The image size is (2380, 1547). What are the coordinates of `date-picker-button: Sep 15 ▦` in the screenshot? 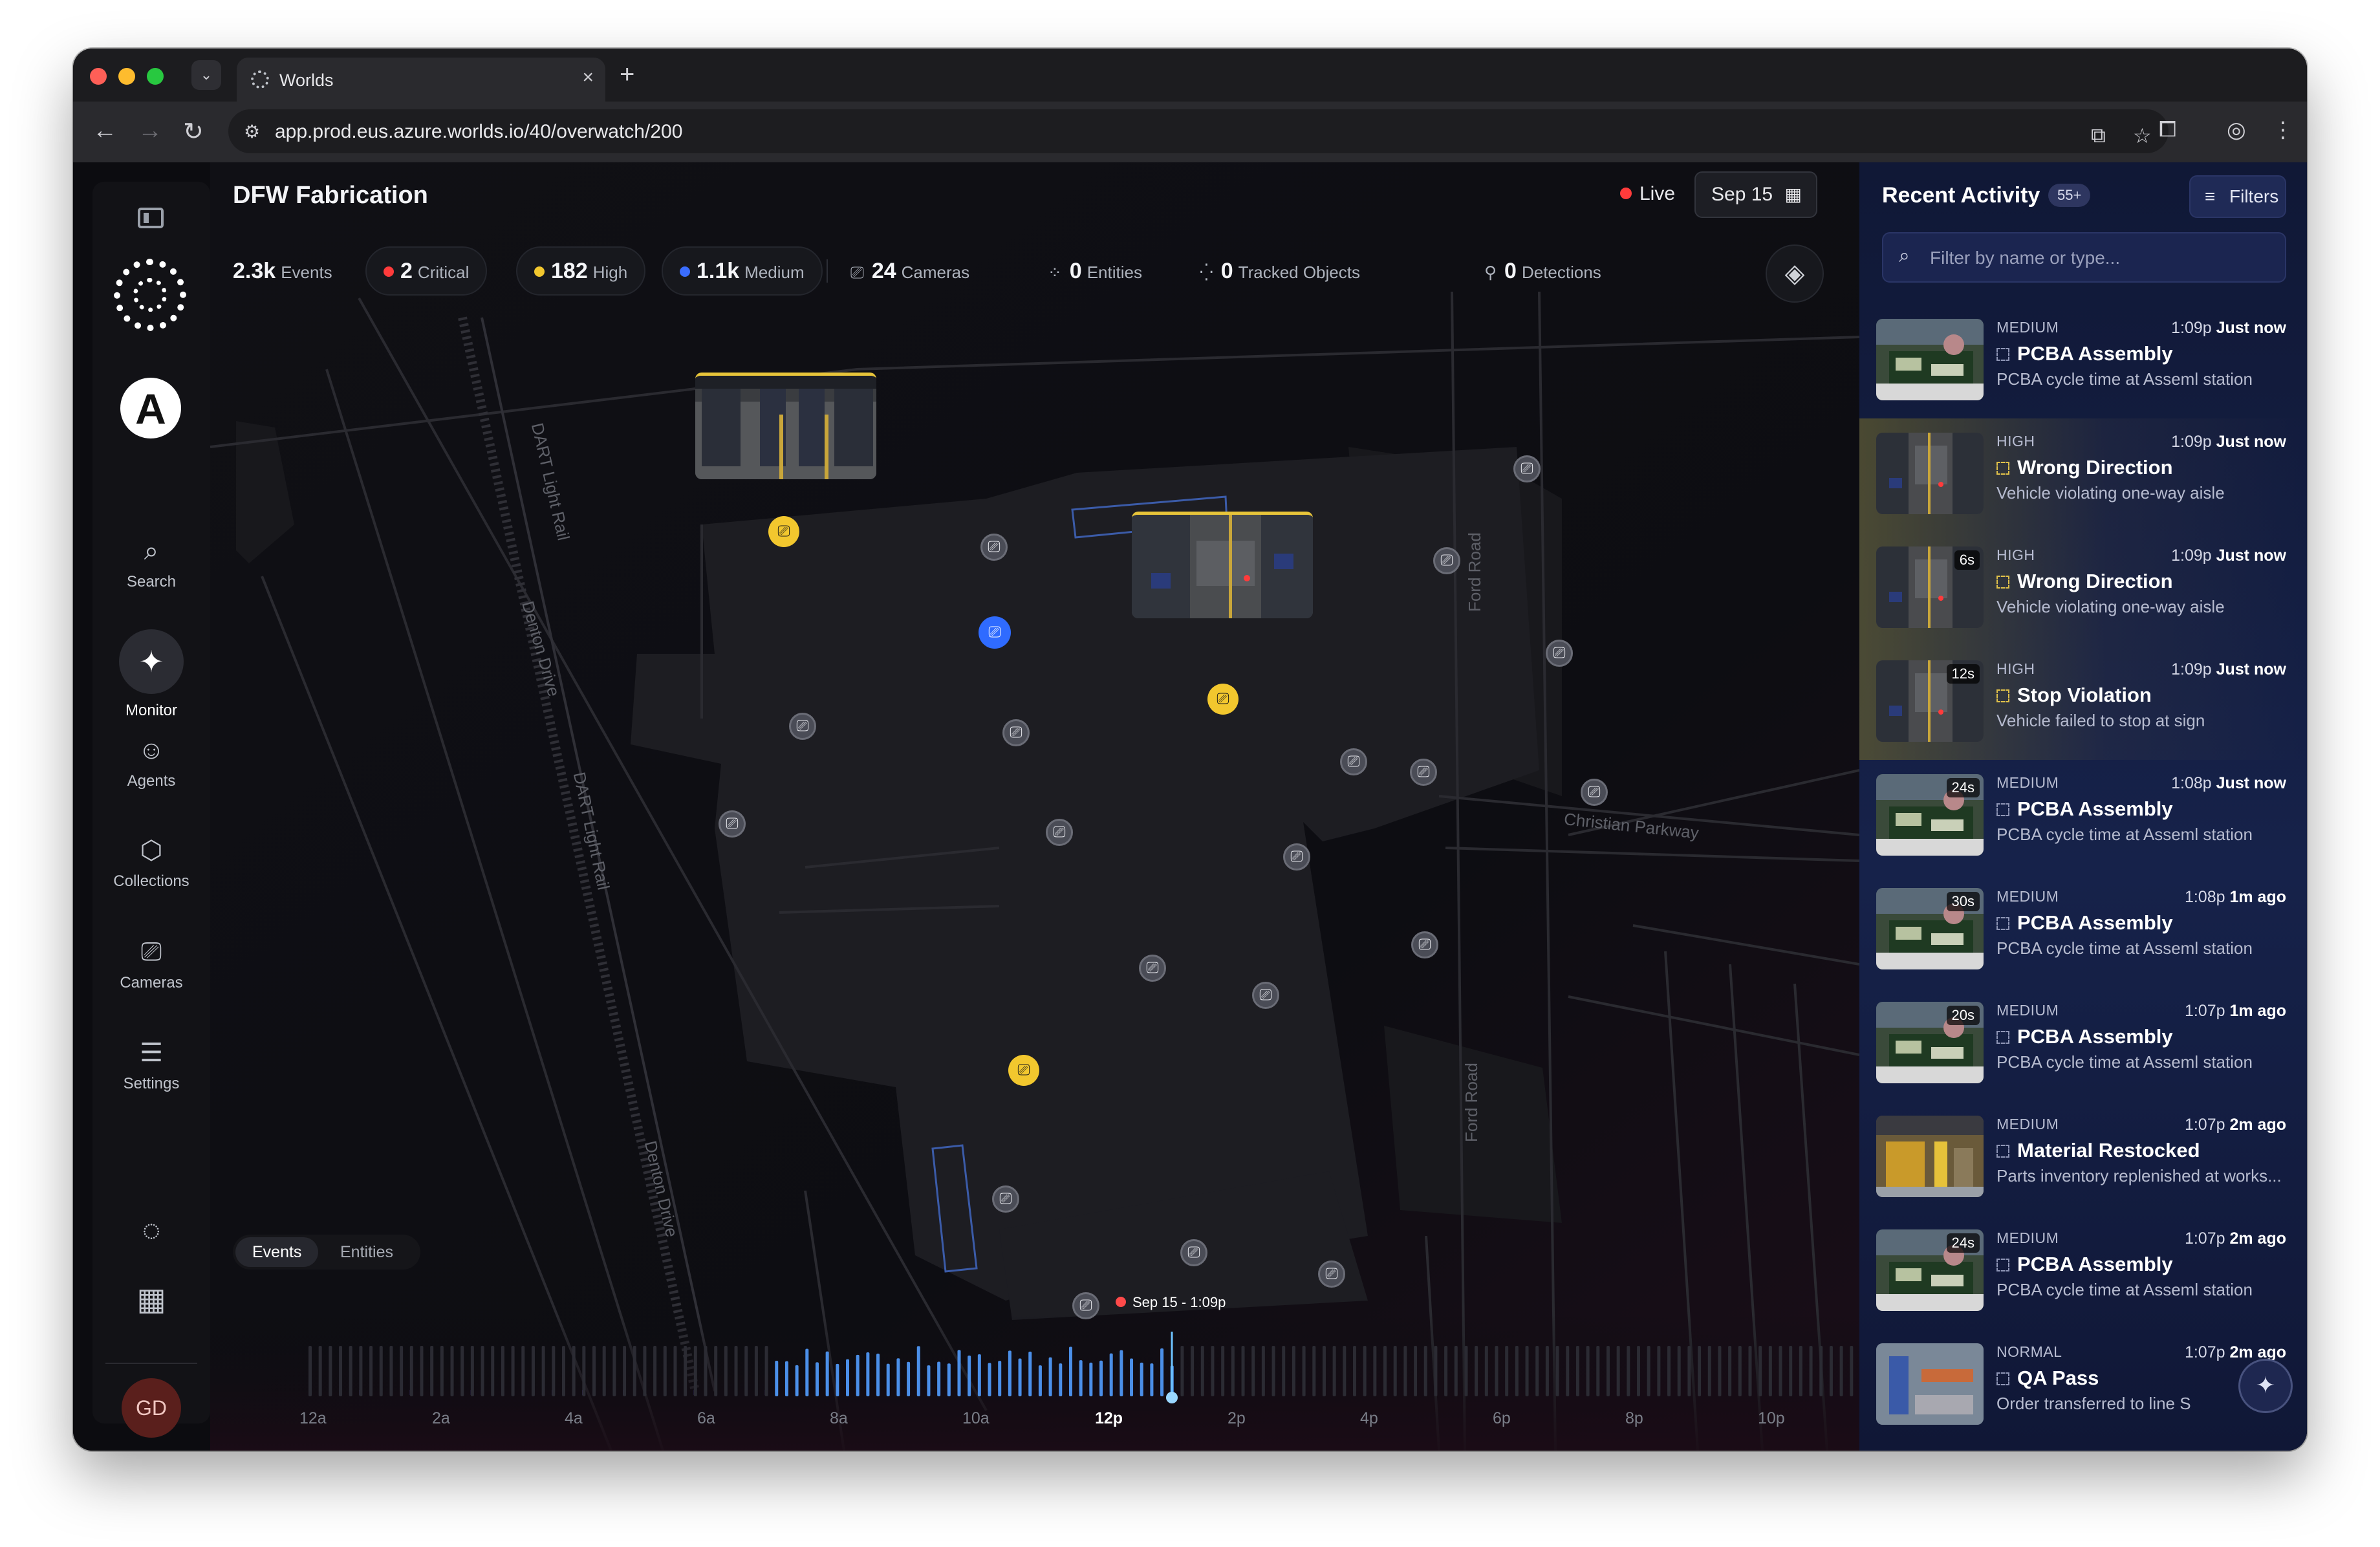 It's located at (1755, 194).